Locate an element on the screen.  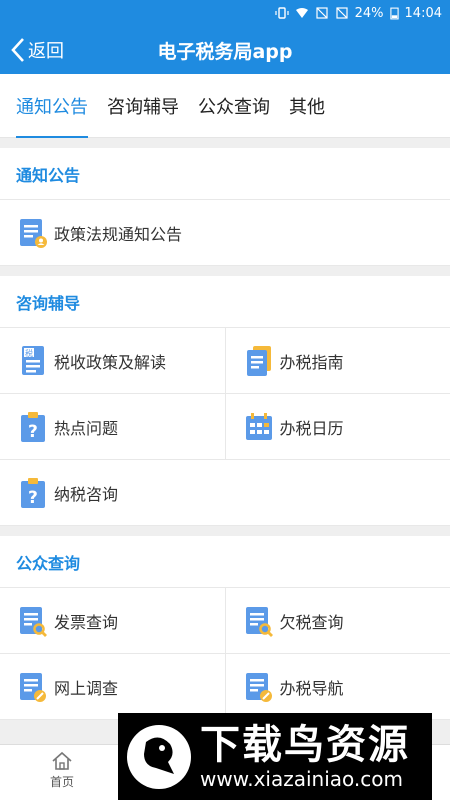
status-bar: 24% 14:04 is located at coordinates (225, 13).